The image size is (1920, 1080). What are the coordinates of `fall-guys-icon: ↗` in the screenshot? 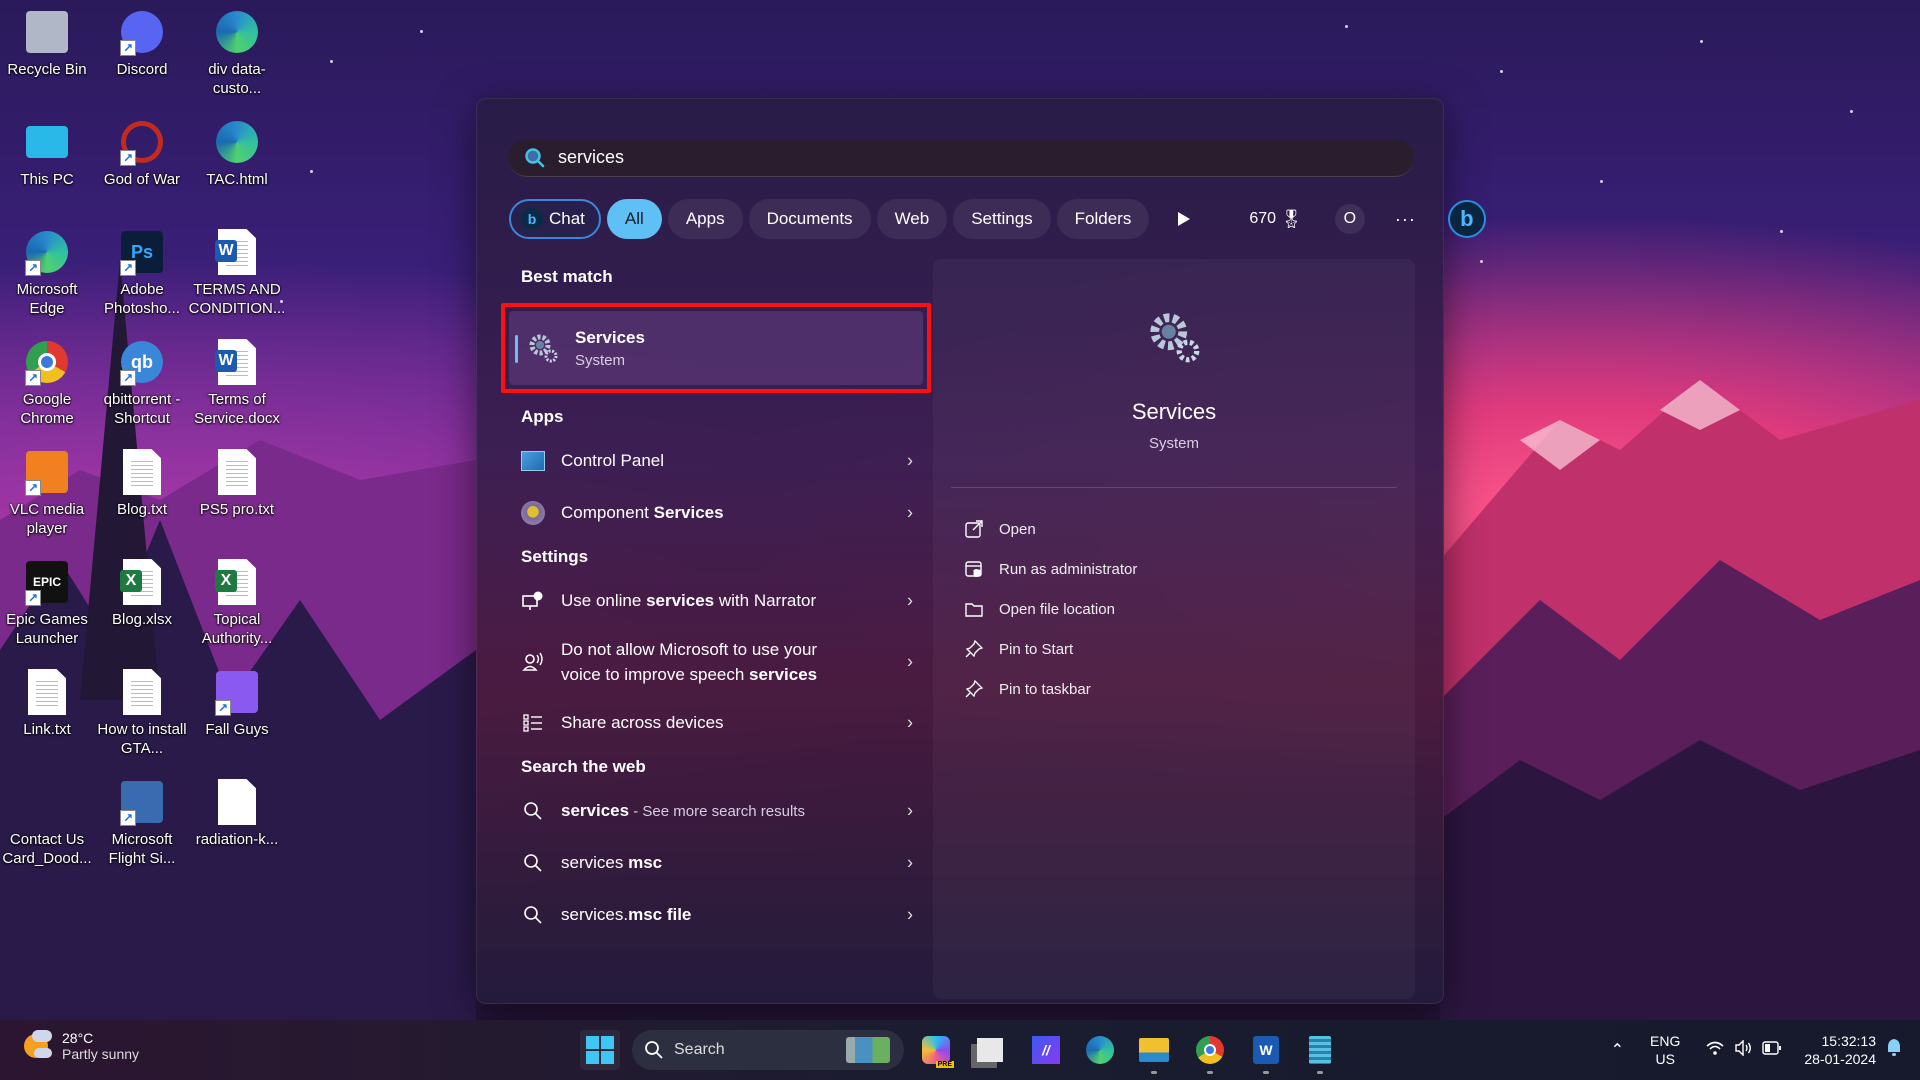 It's located at (237, 692).